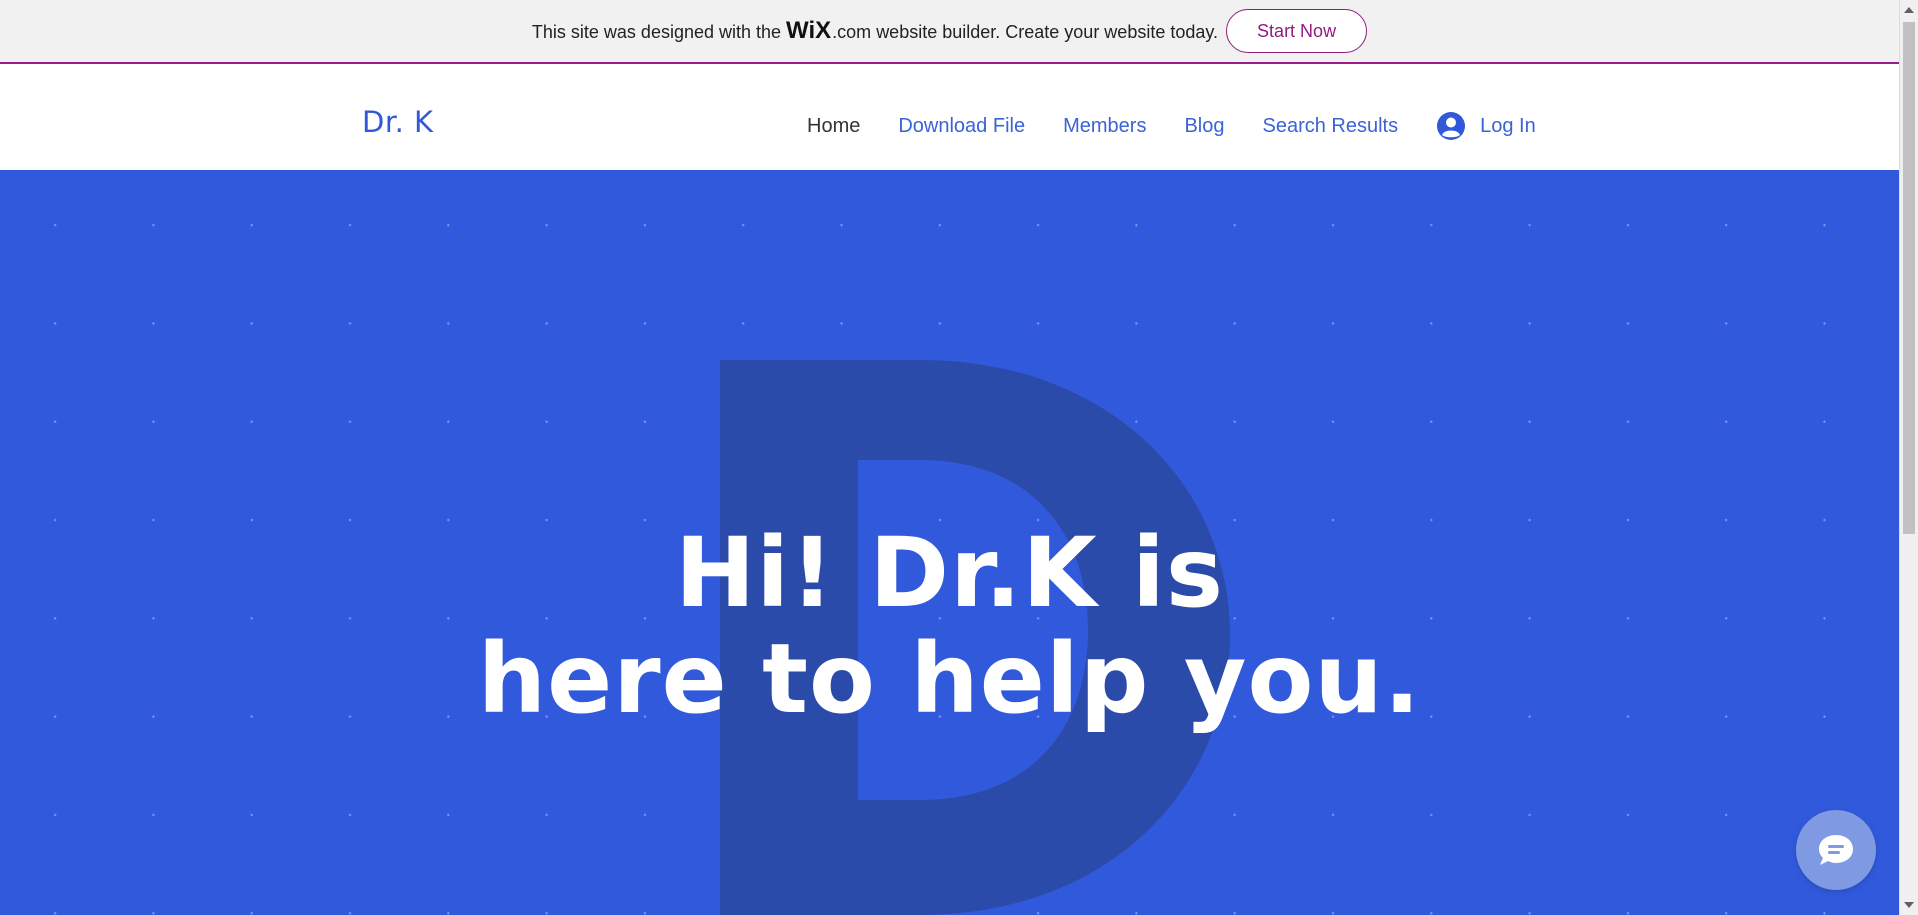 This screenshot has height=915, width=1918. I want to click on banner-text-before: This site was designed with the, so click(656, 32).